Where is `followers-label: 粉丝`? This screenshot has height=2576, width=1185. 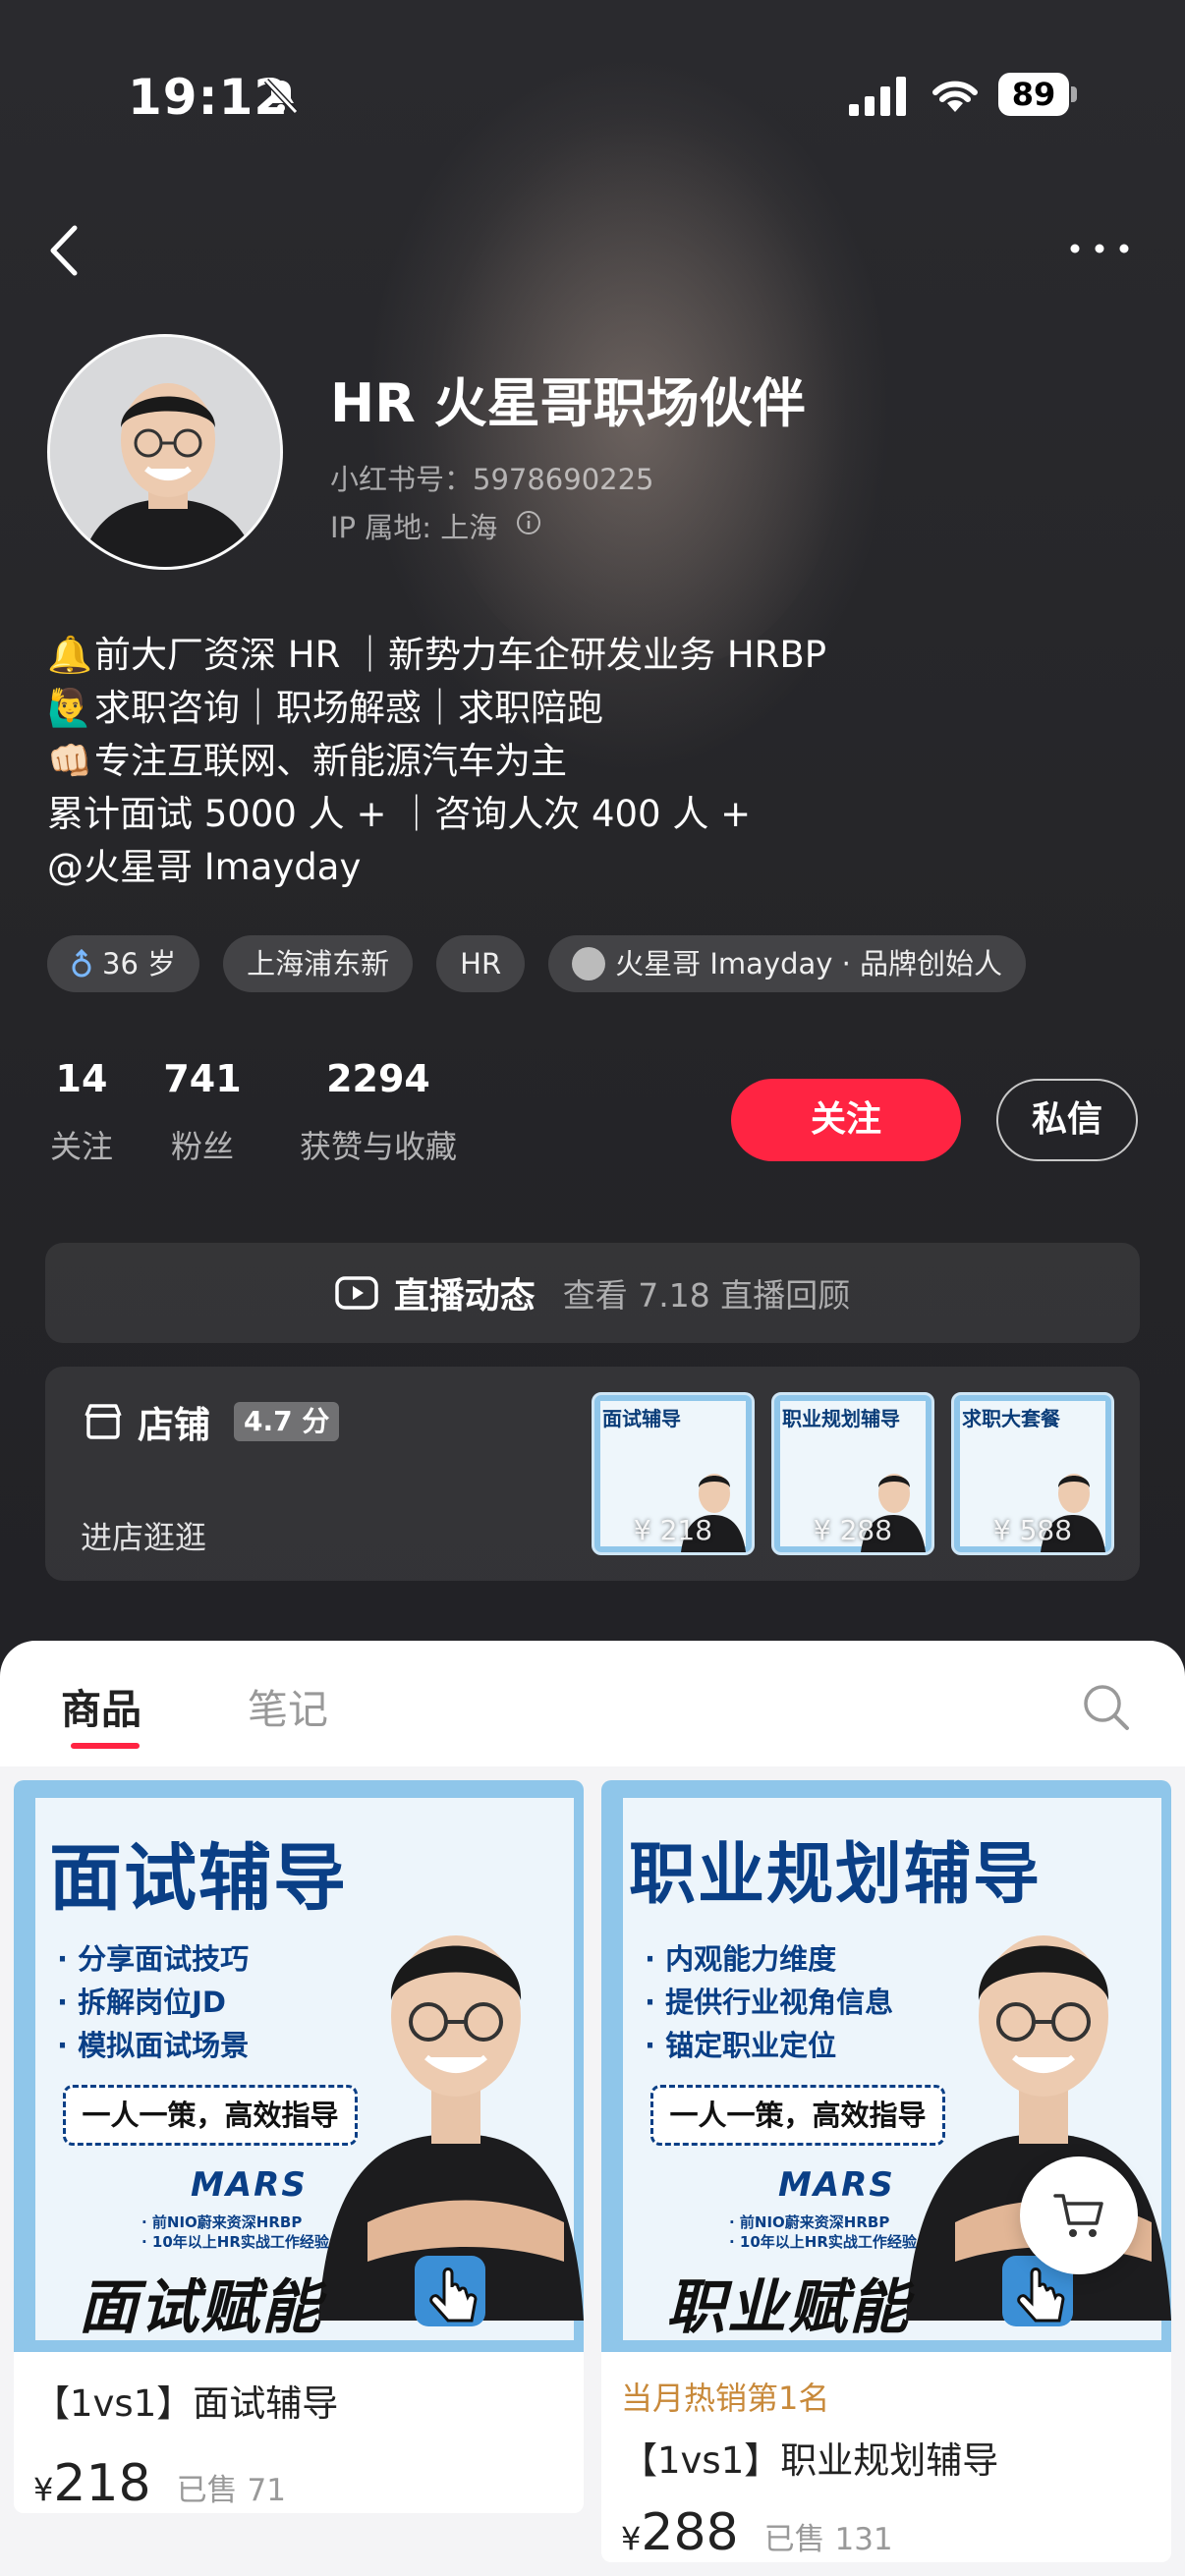
followers-label: 粉丝 is located at coordinates (202, 1144).